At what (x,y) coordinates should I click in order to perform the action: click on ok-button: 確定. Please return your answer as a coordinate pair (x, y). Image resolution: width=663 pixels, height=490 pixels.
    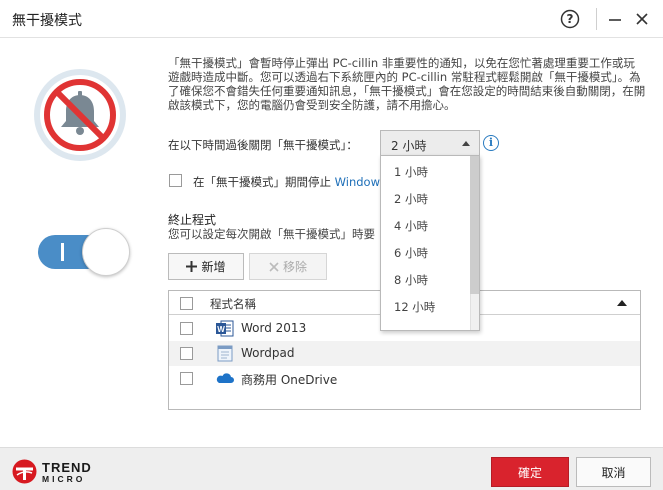
    Looking at the image, I should click on (530, 472).